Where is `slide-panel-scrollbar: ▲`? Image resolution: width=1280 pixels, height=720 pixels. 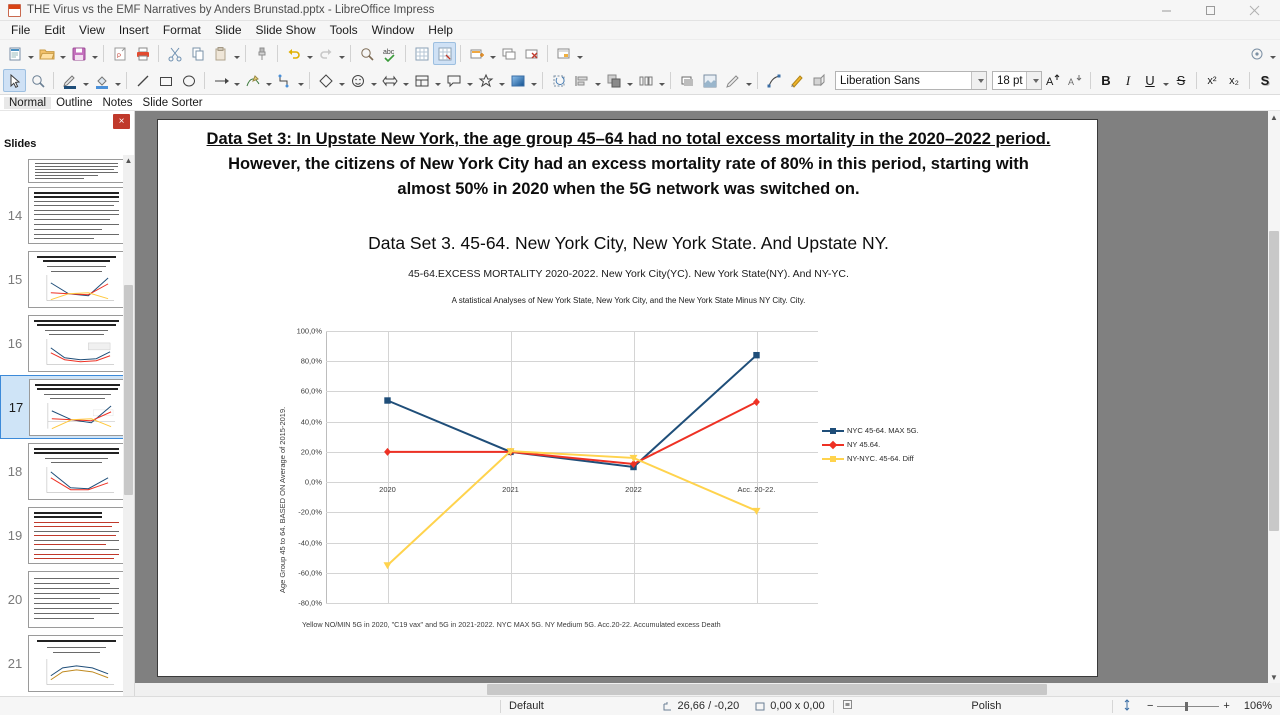 slide-panel-scrollbar: ▲ is located at coordinates (128, 425).